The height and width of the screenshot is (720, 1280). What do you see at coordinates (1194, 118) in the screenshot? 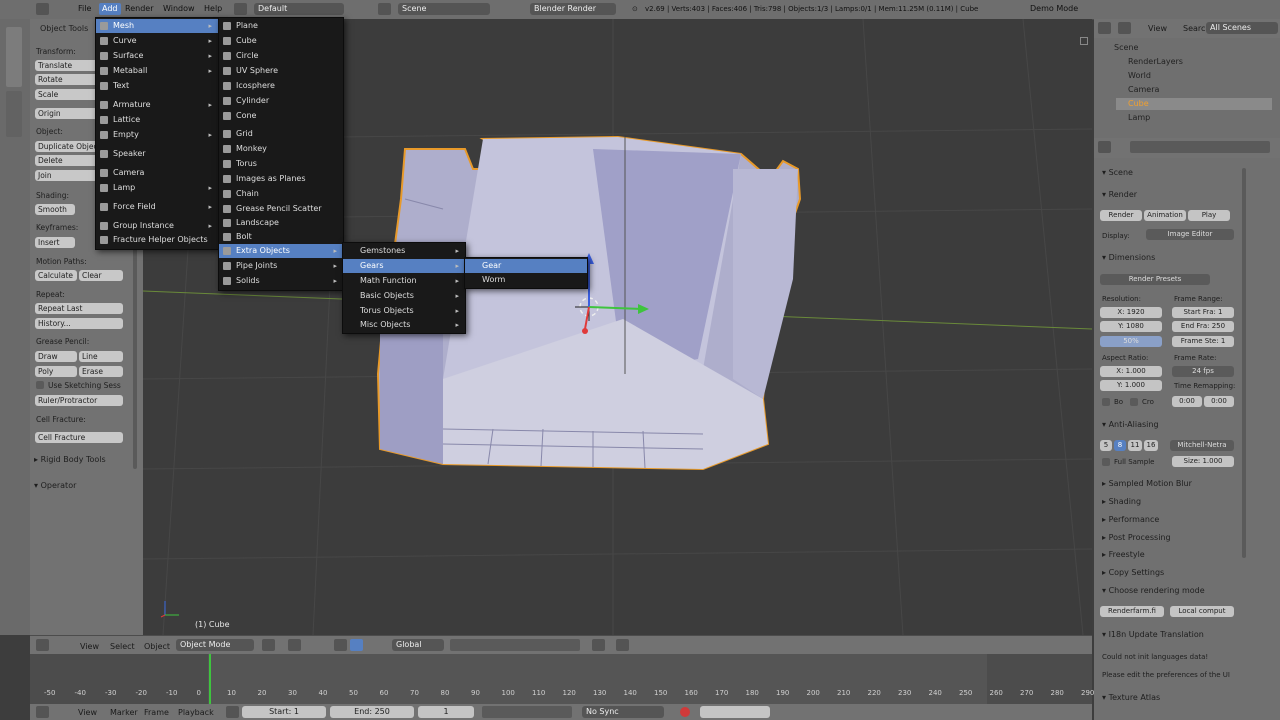
I see `outliner-item-lamp: Lamp` at bounding box center [1194, 118].